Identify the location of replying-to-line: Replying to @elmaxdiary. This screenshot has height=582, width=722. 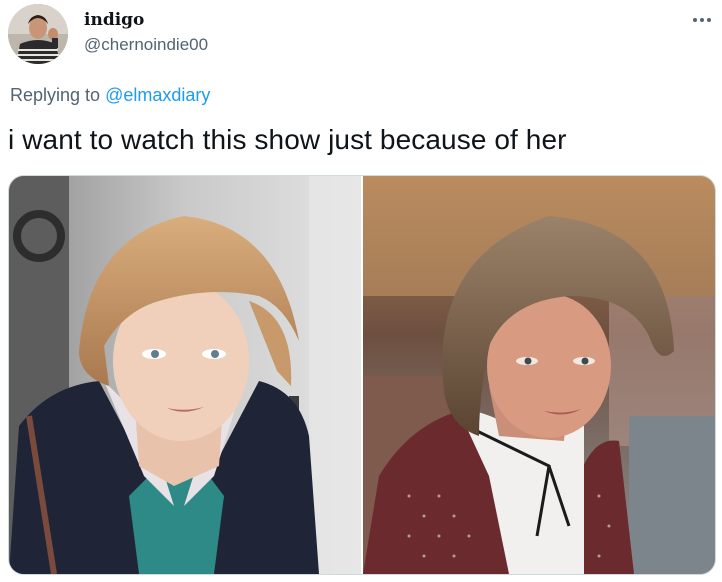
(110, 95).